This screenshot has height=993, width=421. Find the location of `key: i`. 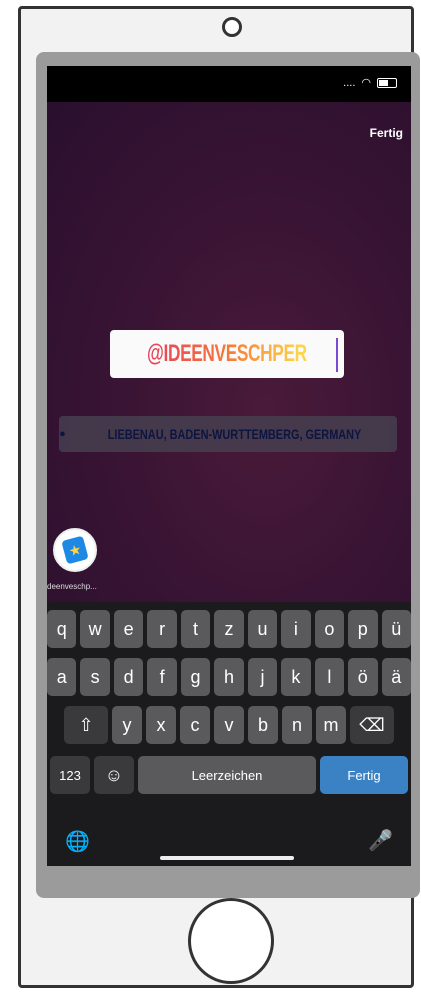

key: i is located at coordinates (296, 629).